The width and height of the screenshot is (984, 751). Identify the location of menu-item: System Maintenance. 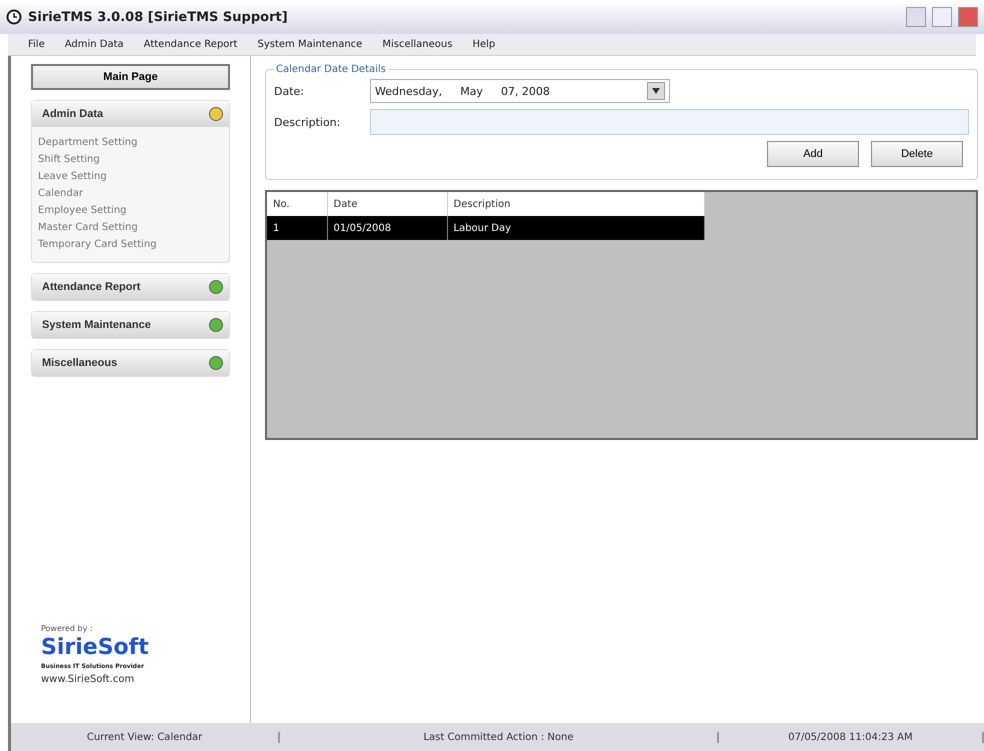
(309, 44).